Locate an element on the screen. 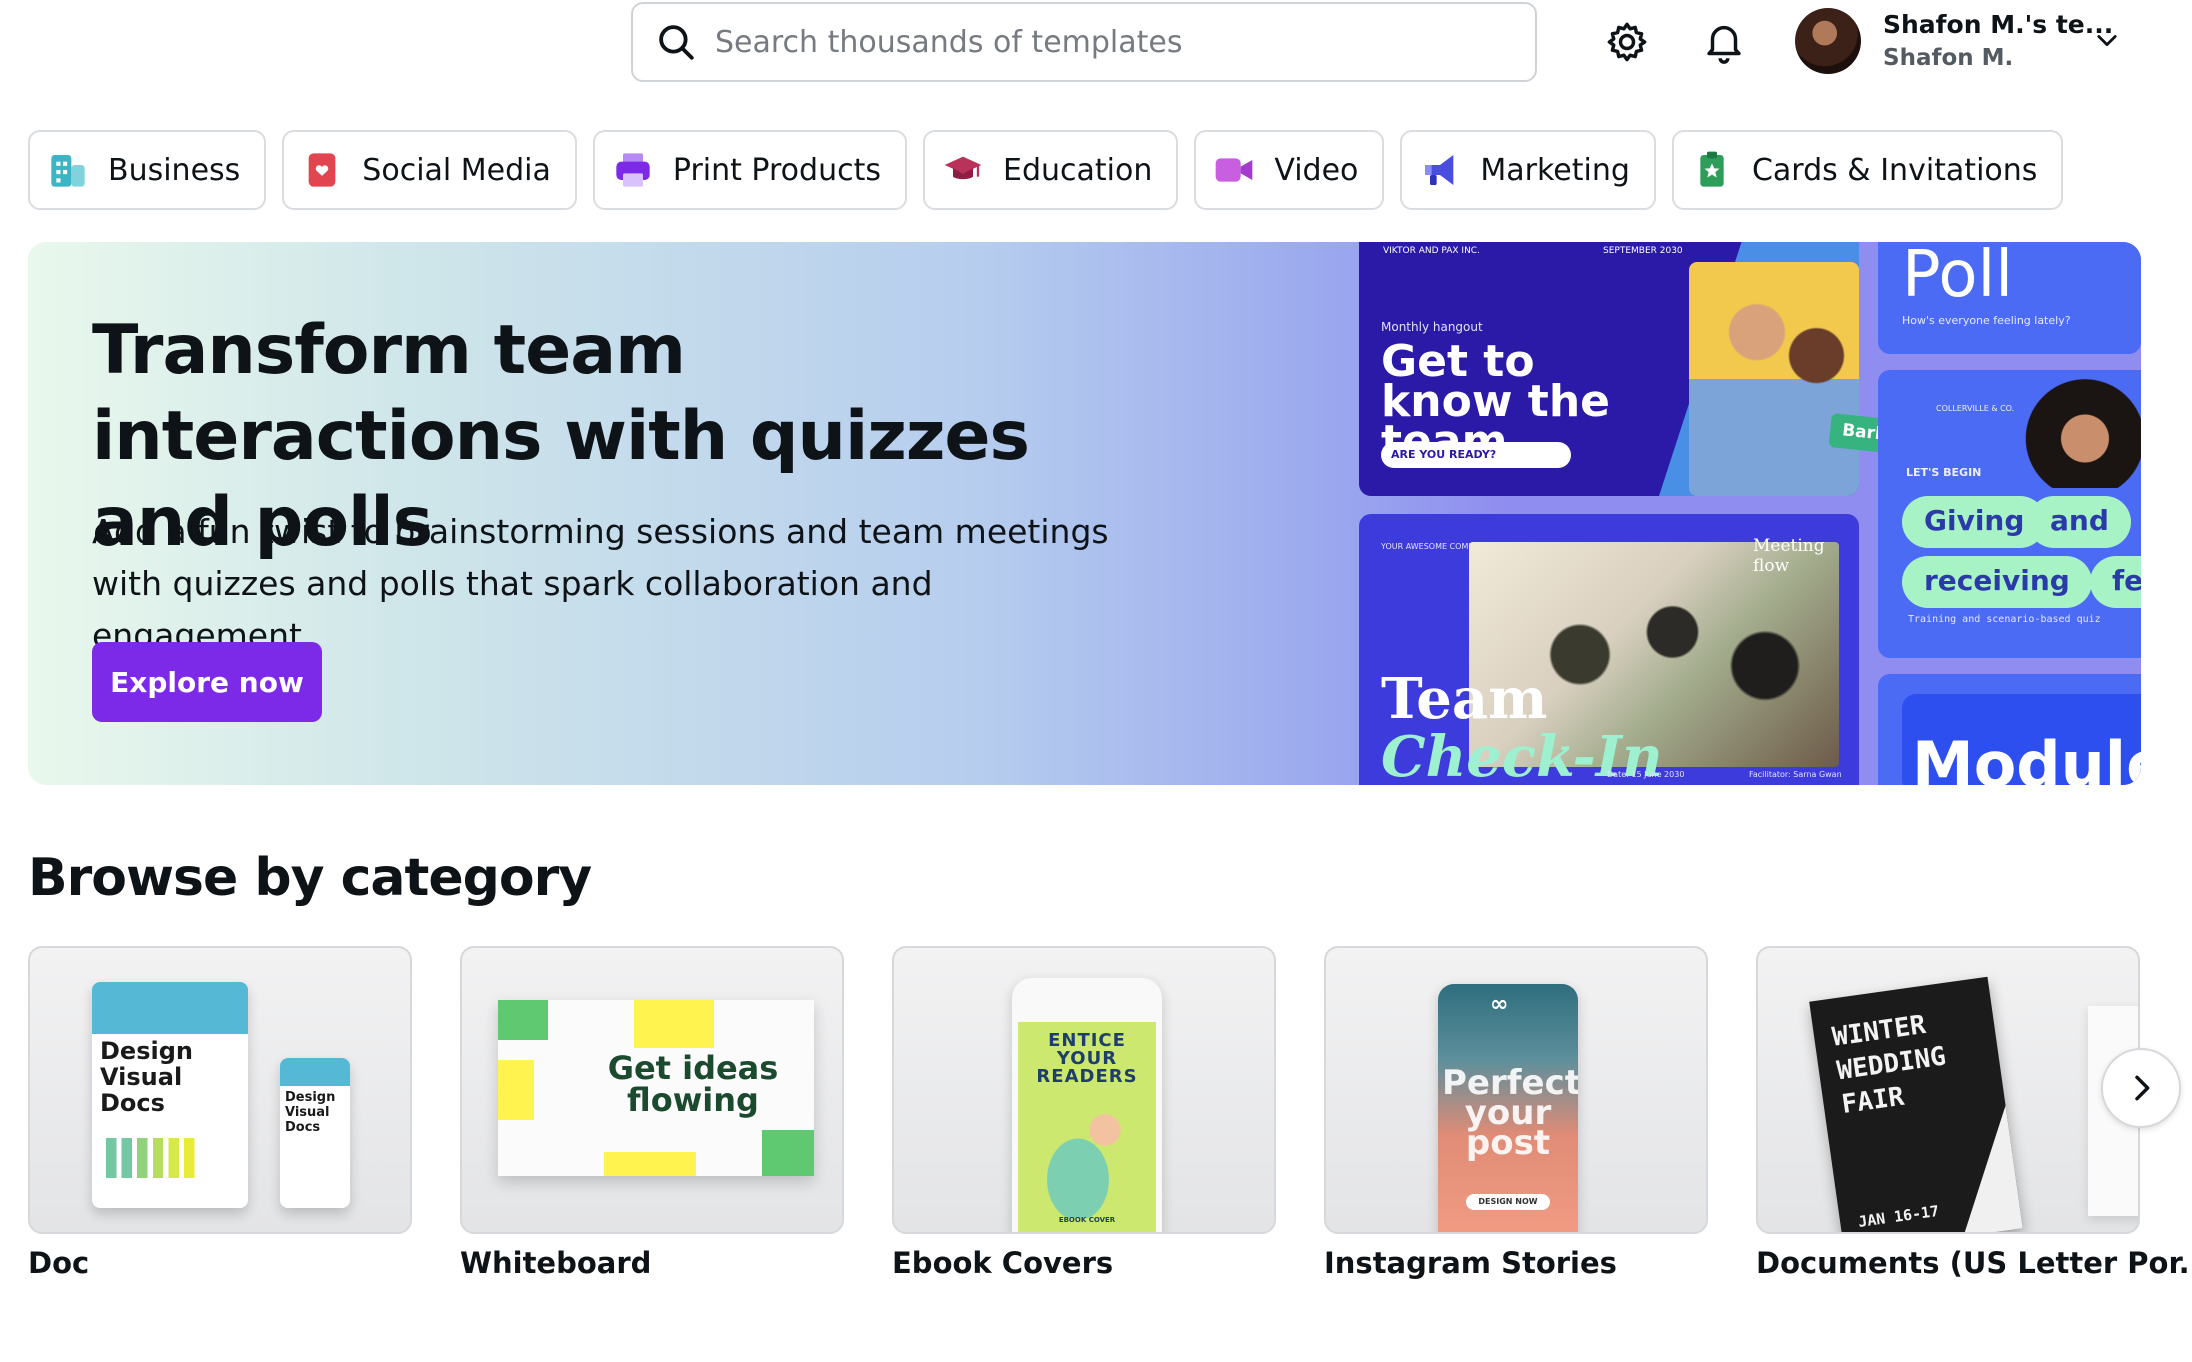 The width and height of the screenshot is (2192, 1362). tile-title: Module is located at coordinates (2026, 756).